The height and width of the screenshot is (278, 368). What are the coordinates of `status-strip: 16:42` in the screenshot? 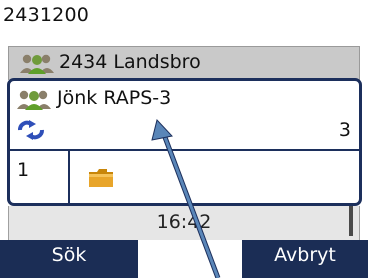 It's located at (184, 223).